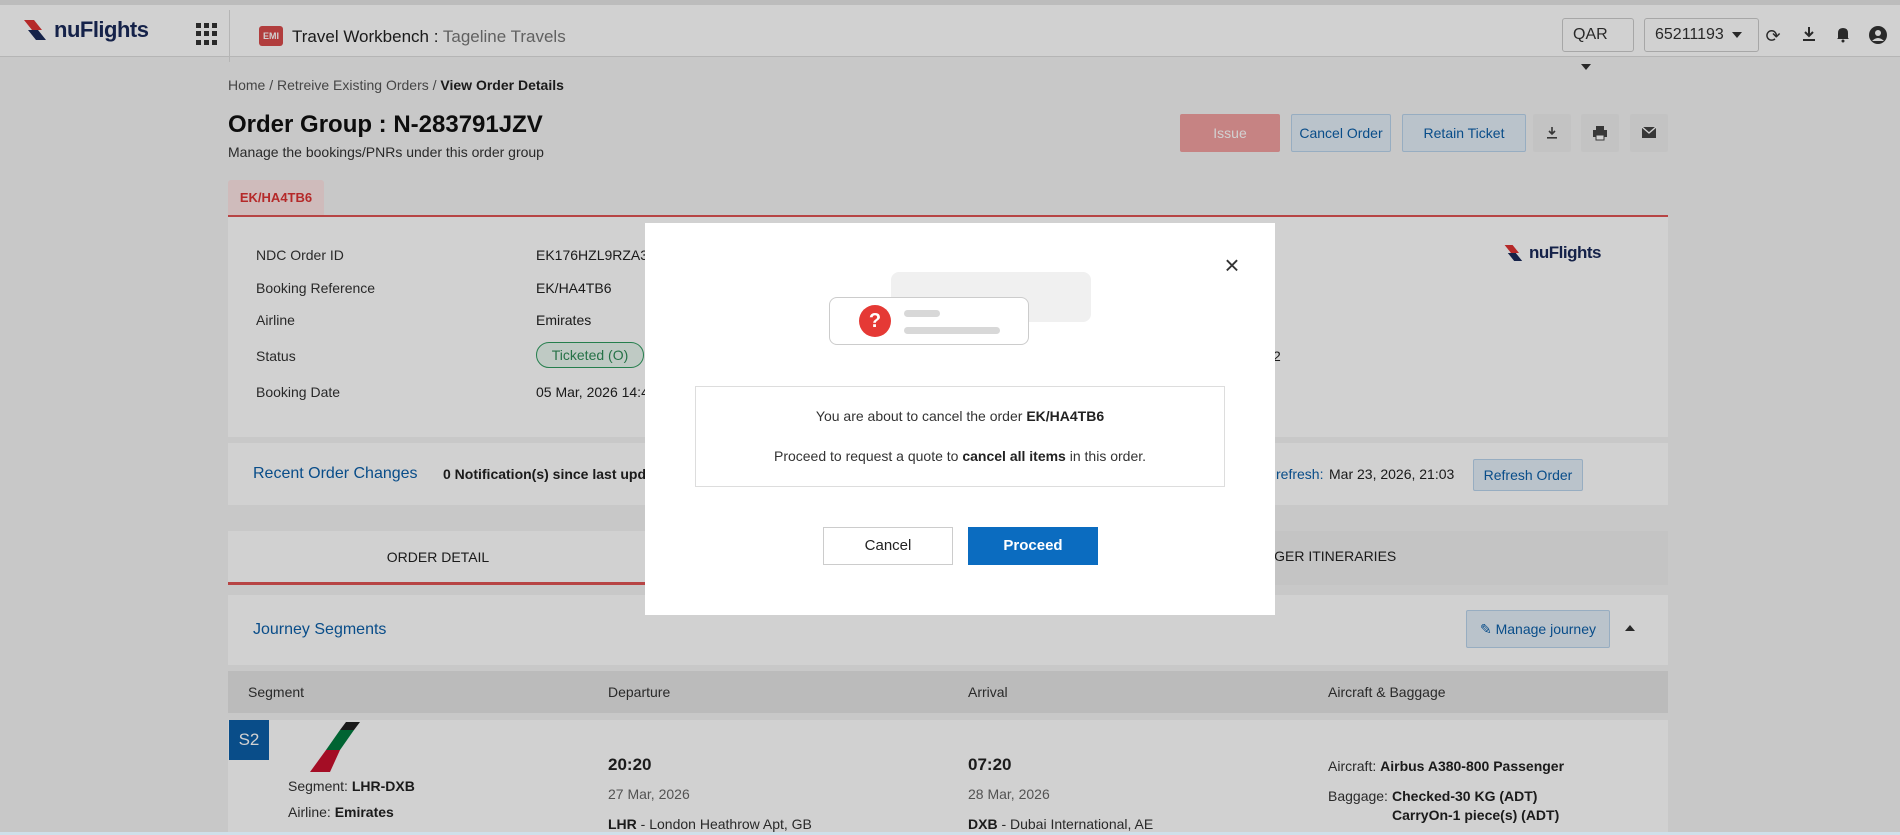 This screenshot has width=1900, height=835. Describe the element at coordinates (1014, 456) in the screenshot. I see `msg2-bold: cancel all items` at that location.